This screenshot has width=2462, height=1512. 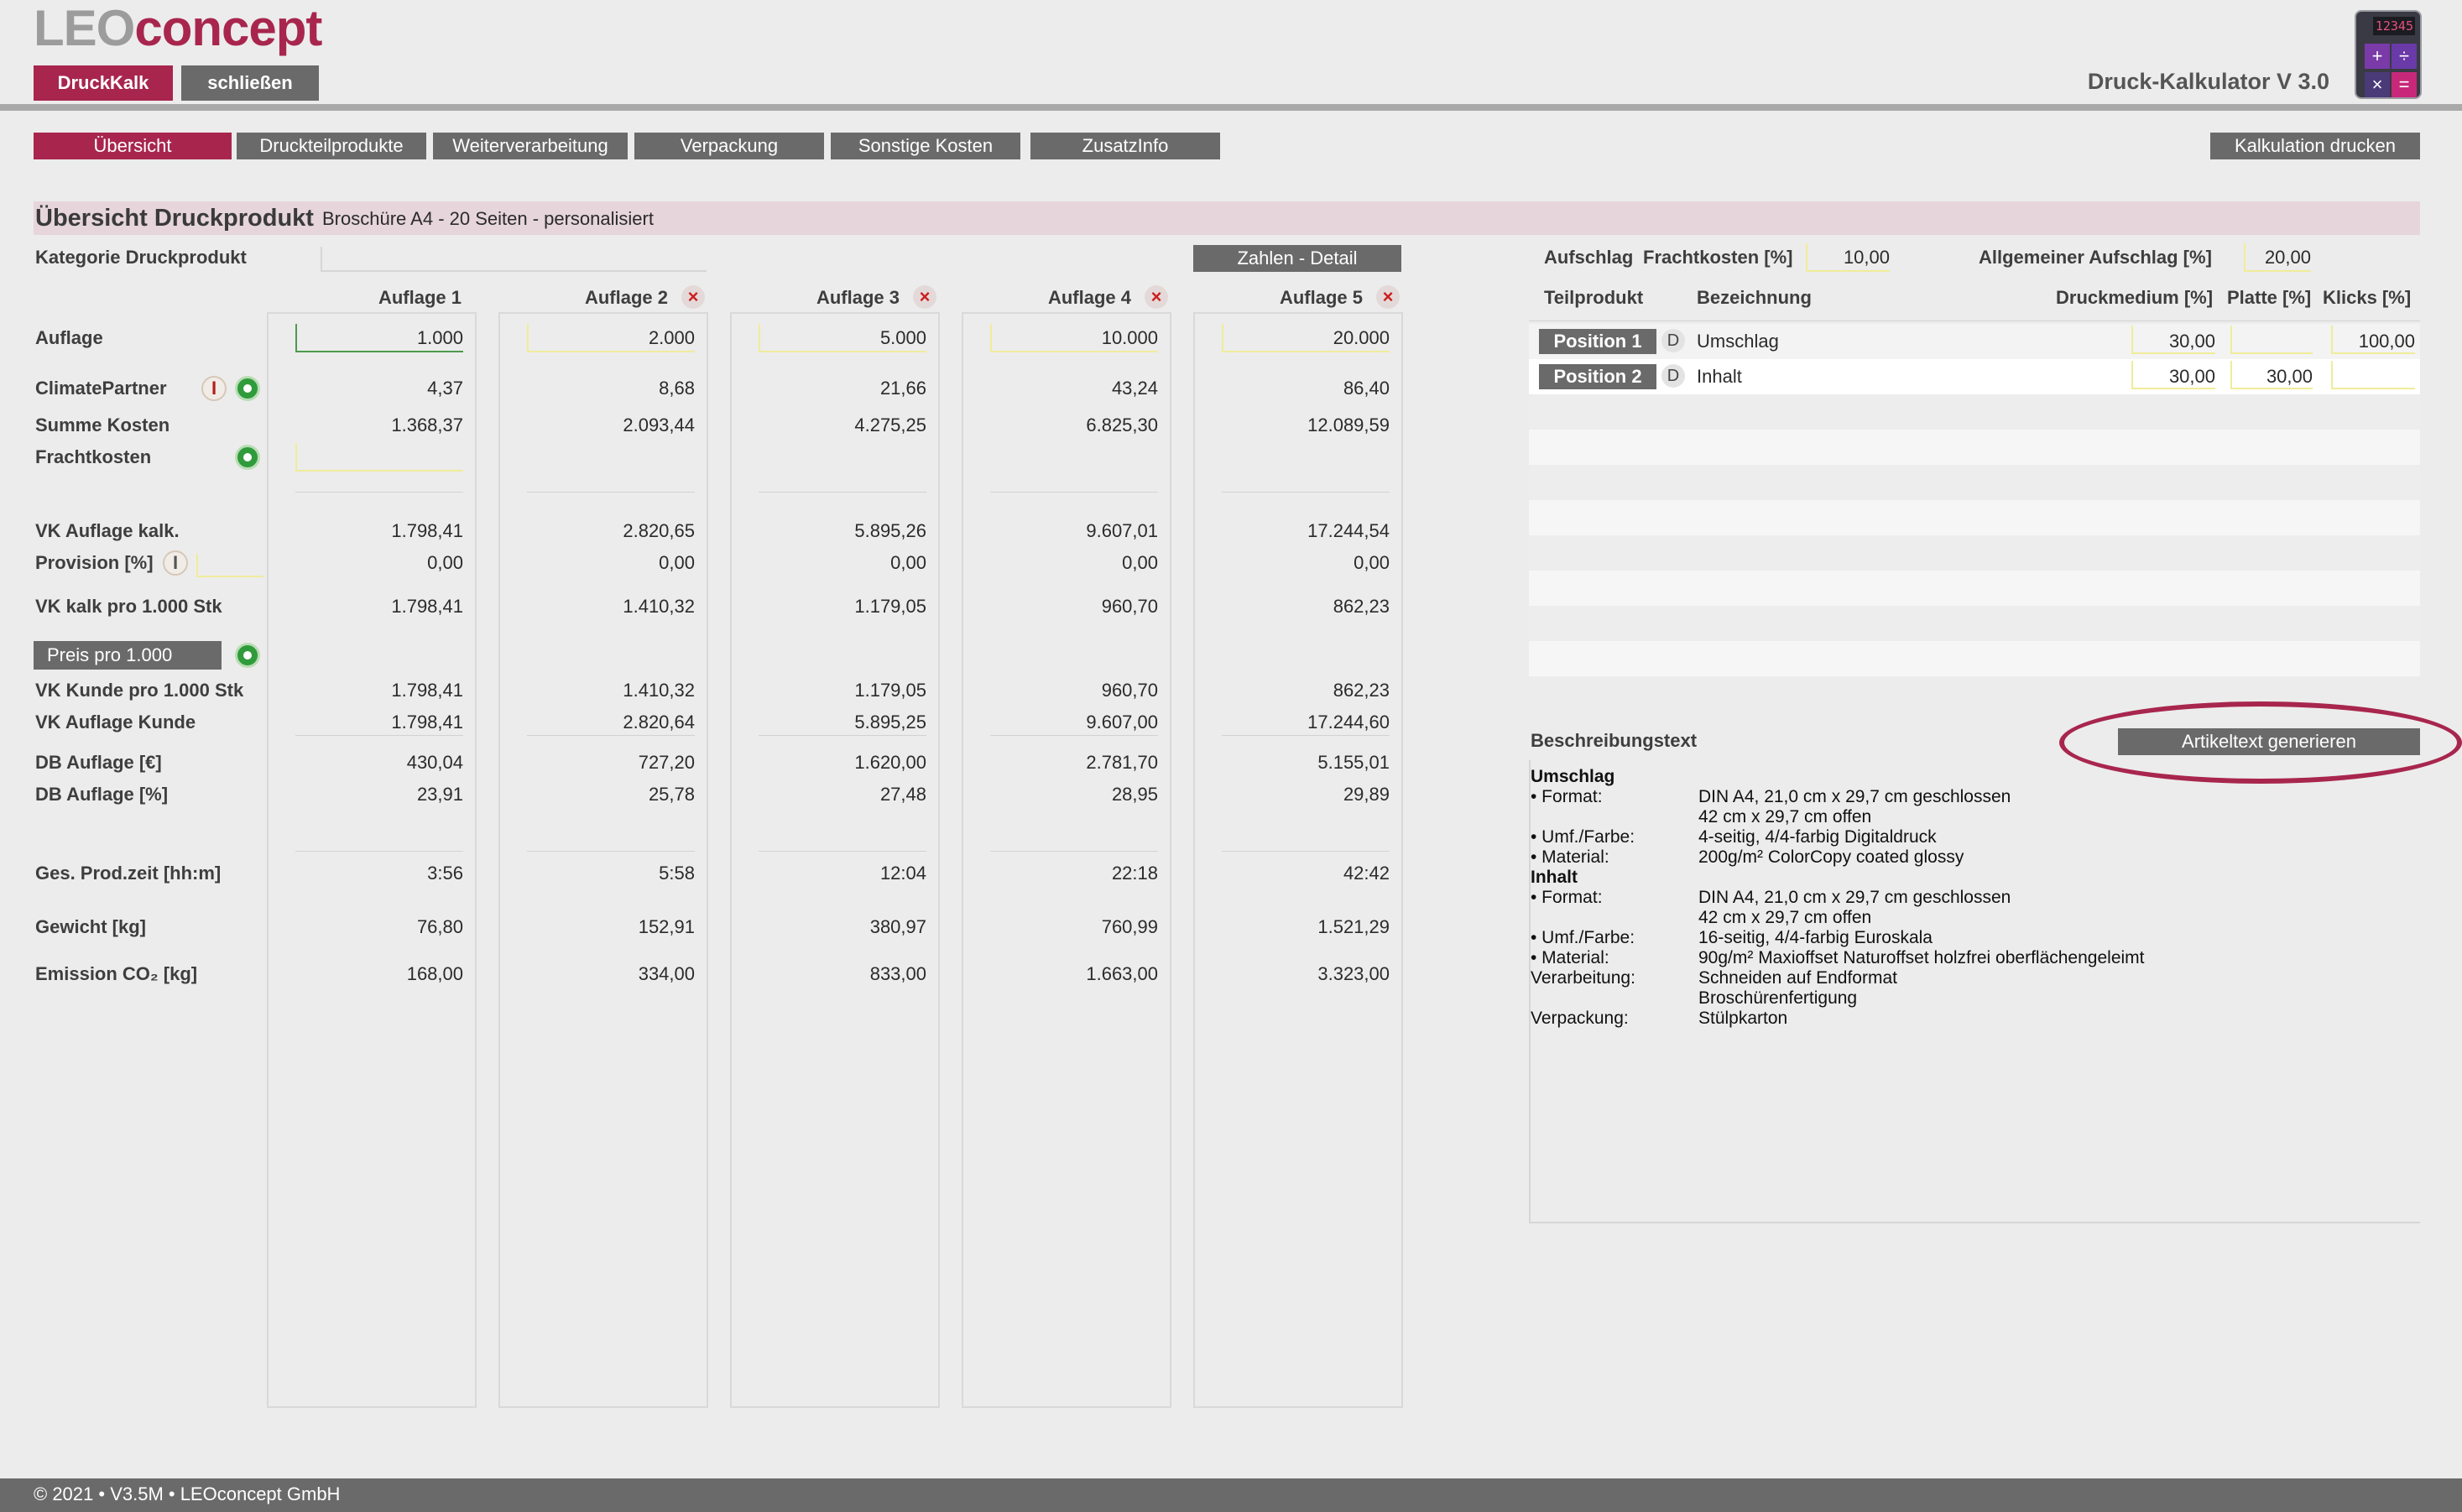 I want to click on cell-db_pct-5: 29,89, so click(x=1366, y=795).